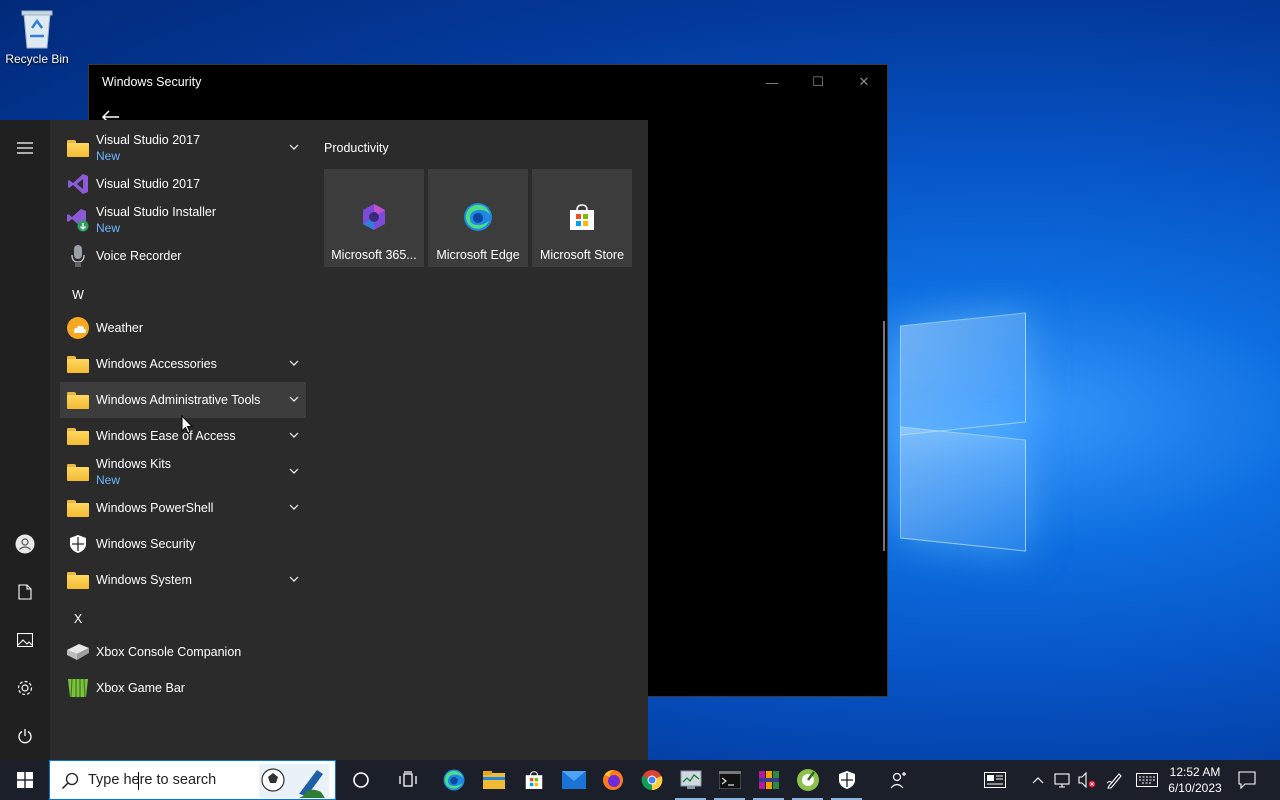 The height and width of the screenshot is (800, 1280). I want to click on taskbar-file-explorer, so click(493, 780).